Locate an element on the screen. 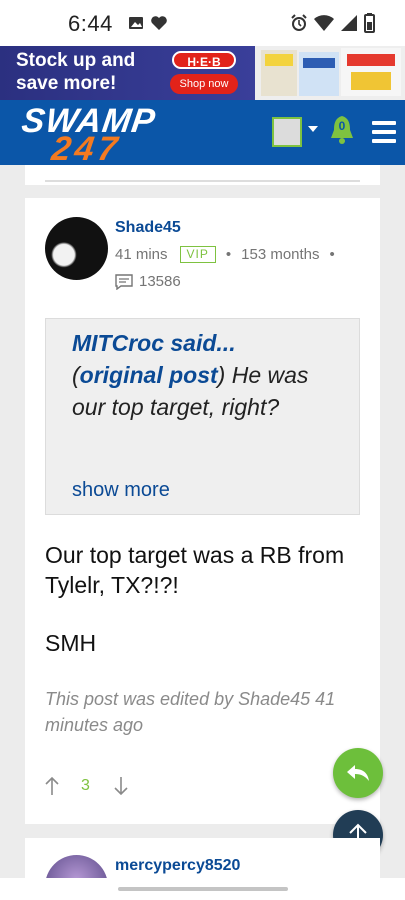 The width and height of the screenshot is (405, 900). post-username: mercypercy8520 is located at coordinates (177, 866).